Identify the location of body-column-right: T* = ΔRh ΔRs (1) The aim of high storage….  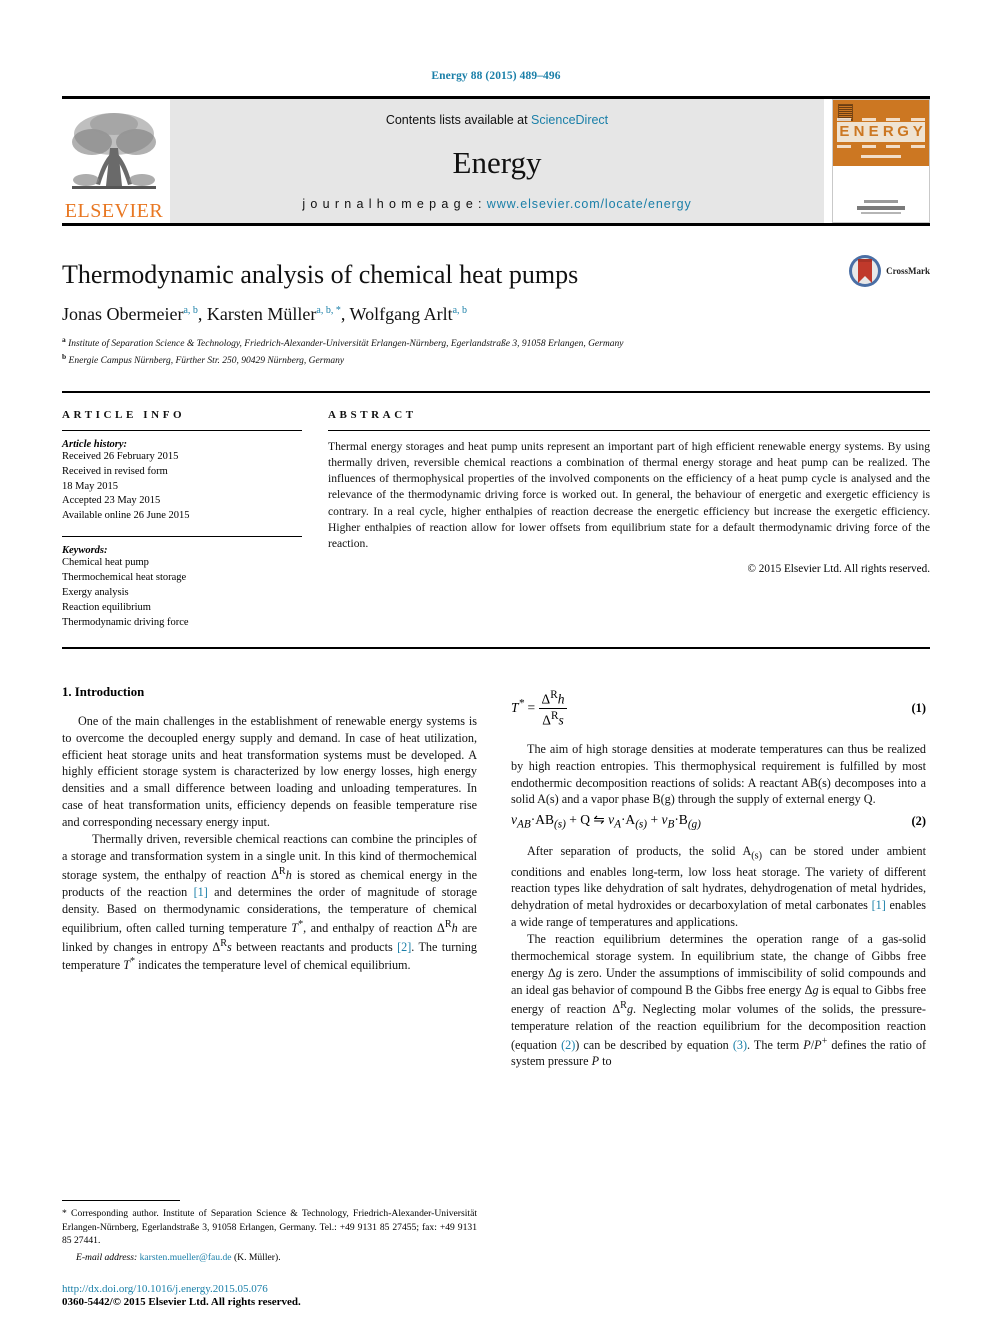
(718, 878).